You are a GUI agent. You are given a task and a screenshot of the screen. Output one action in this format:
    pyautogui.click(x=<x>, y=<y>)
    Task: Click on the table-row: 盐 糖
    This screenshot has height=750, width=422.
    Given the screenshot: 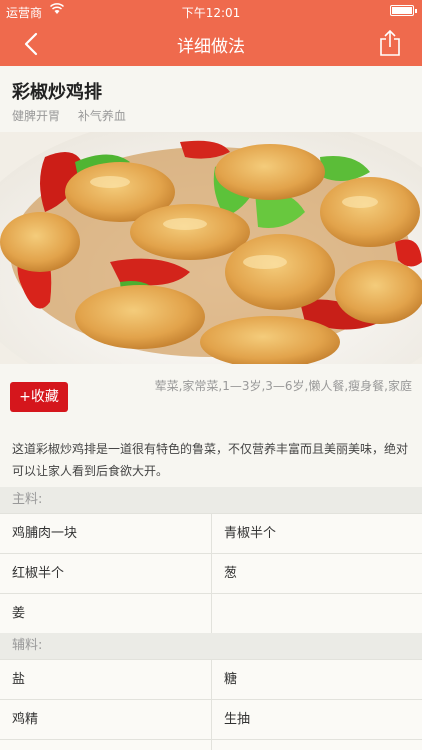 What is the action you would take?
    pyautogui.click(x=211, y=680)
    